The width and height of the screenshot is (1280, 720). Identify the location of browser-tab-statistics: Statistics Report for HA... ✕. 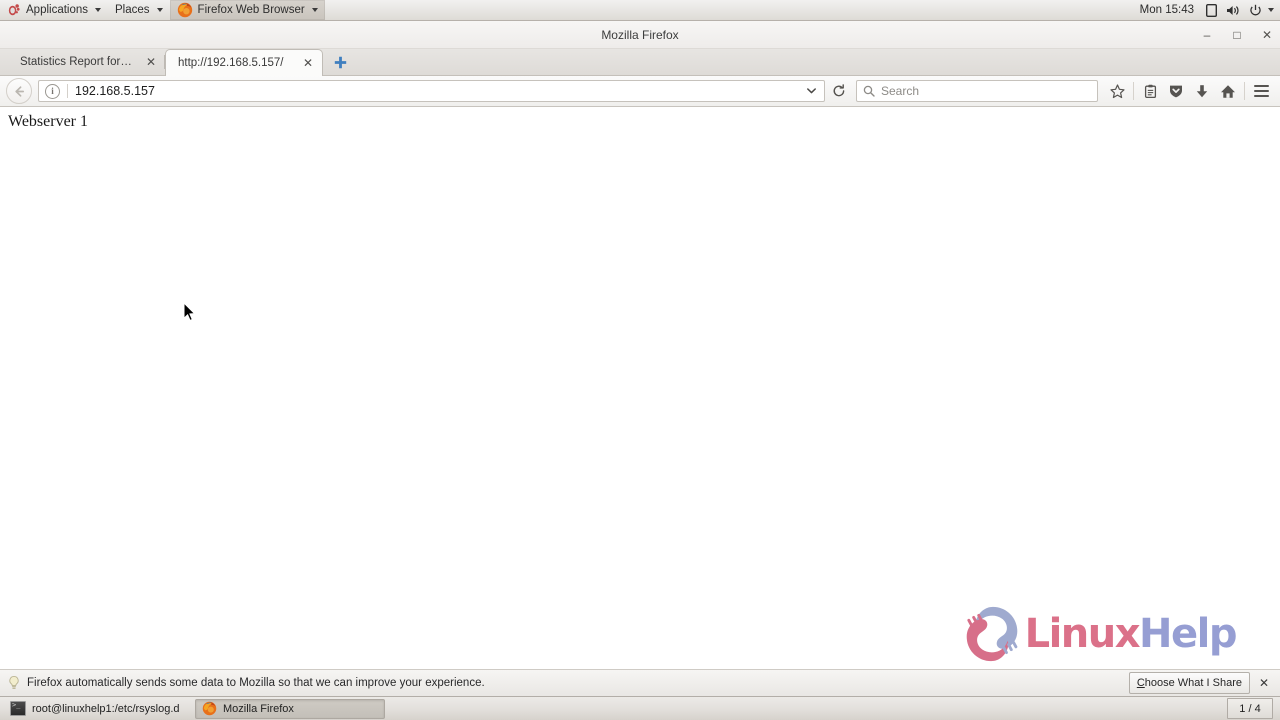
(86, 62).